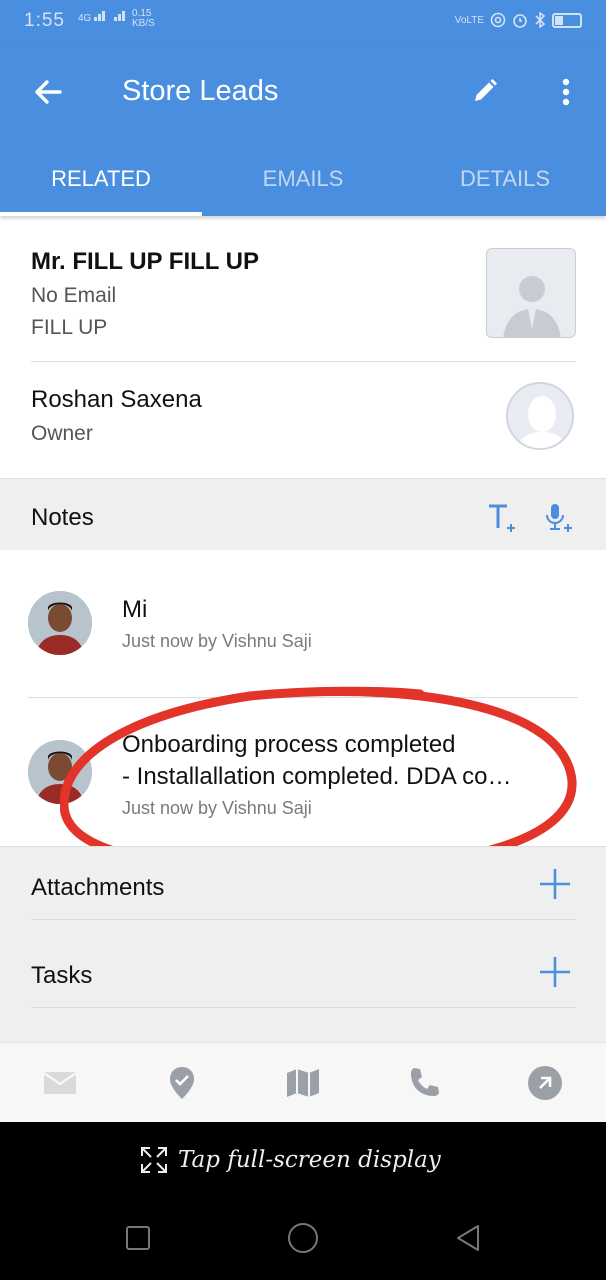 This screenshot has height=1280, width=606. Describe the element at coordinates (469, 20) in the screenshot. I see `volte-label: VoLTE` at that location.